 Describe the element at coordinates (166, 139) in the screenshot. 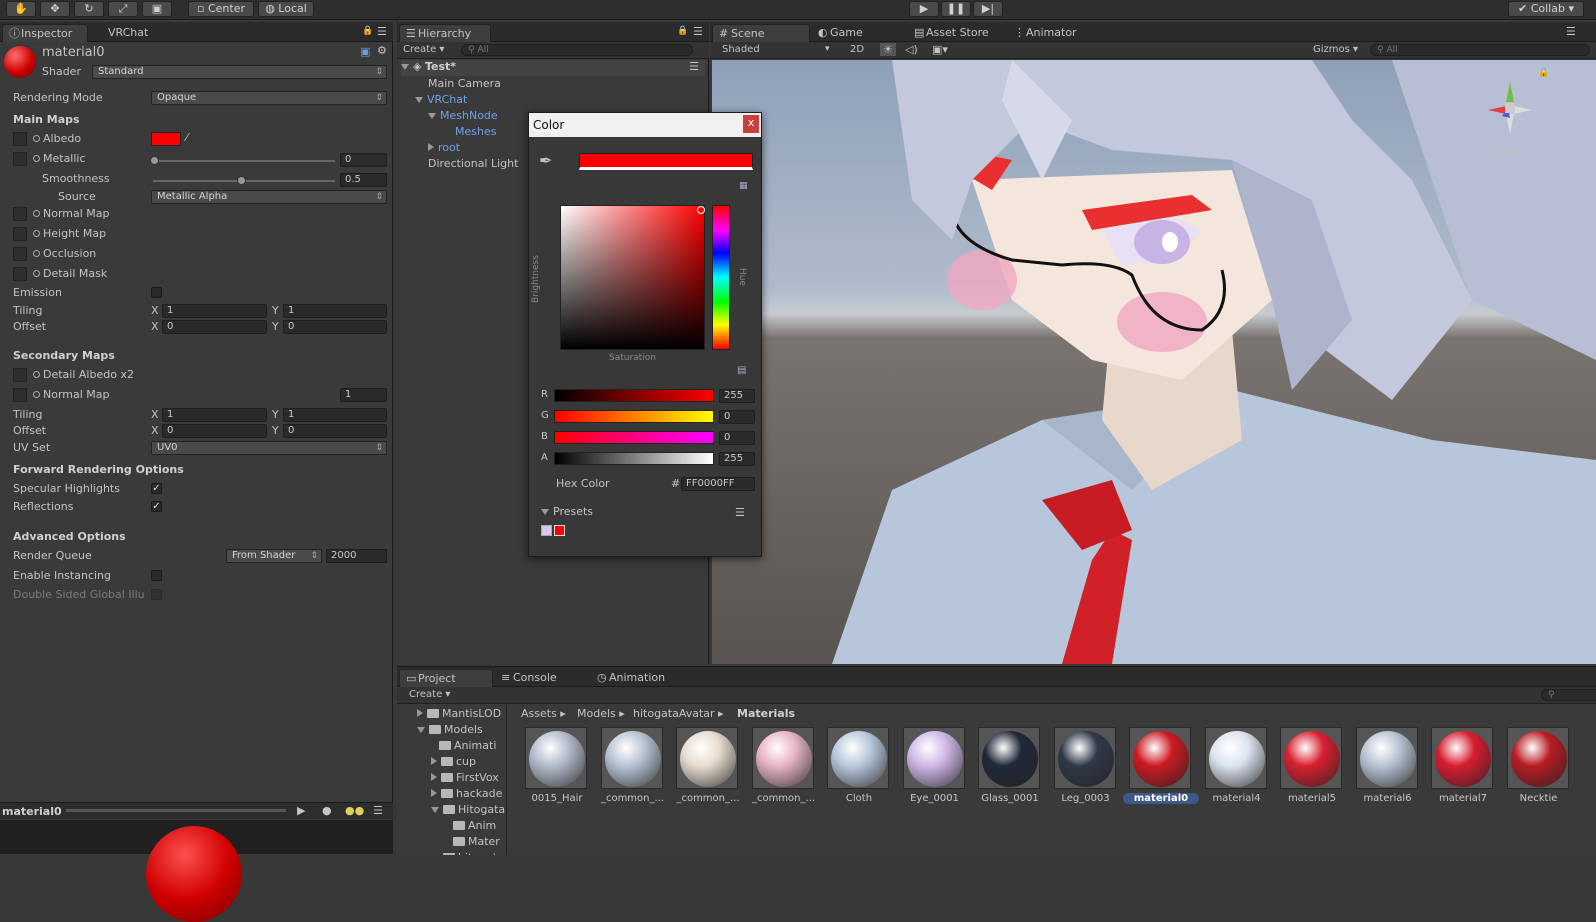

I see `albedo-color-swatch` at that location.